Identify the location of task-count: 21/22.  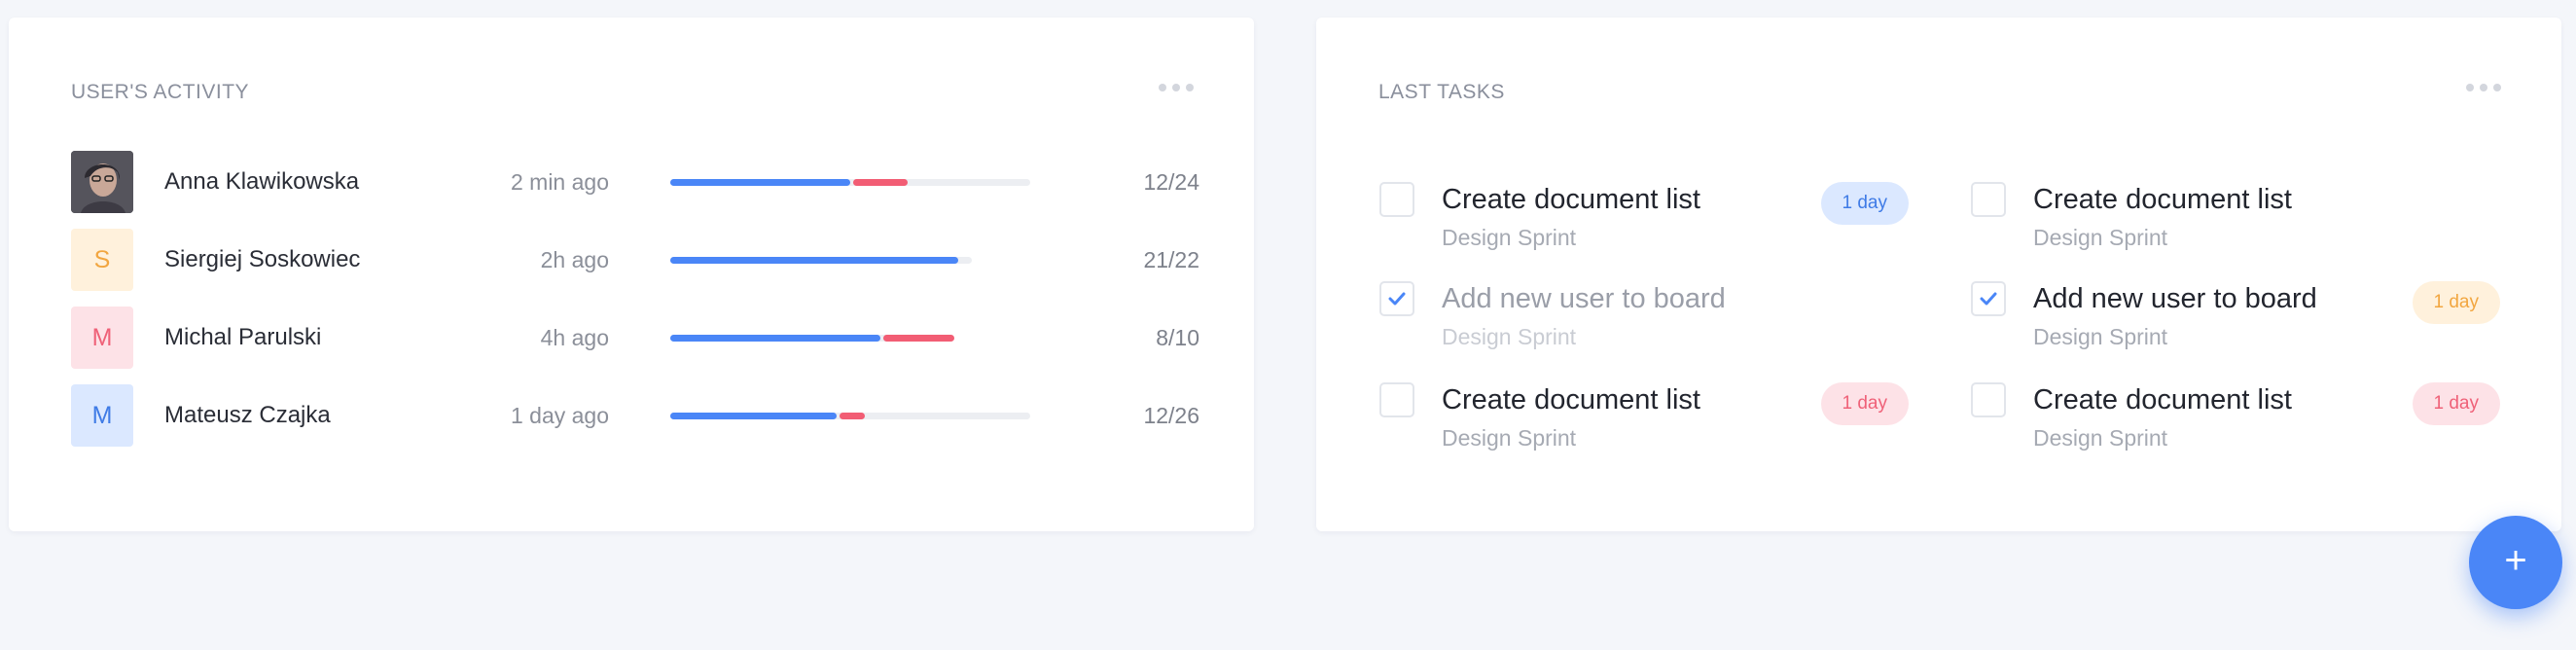
(1171, 259).